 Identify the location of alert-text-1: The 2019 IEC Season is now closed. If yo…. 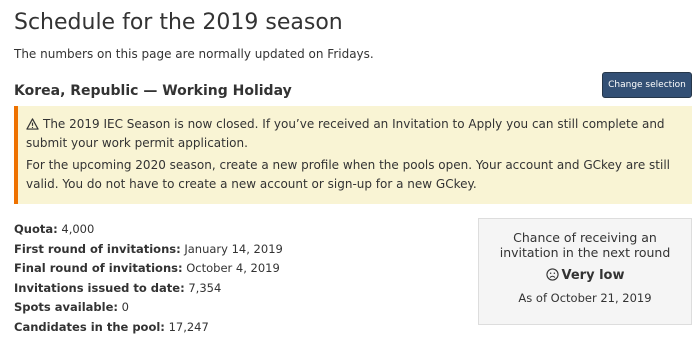
(345, 133).